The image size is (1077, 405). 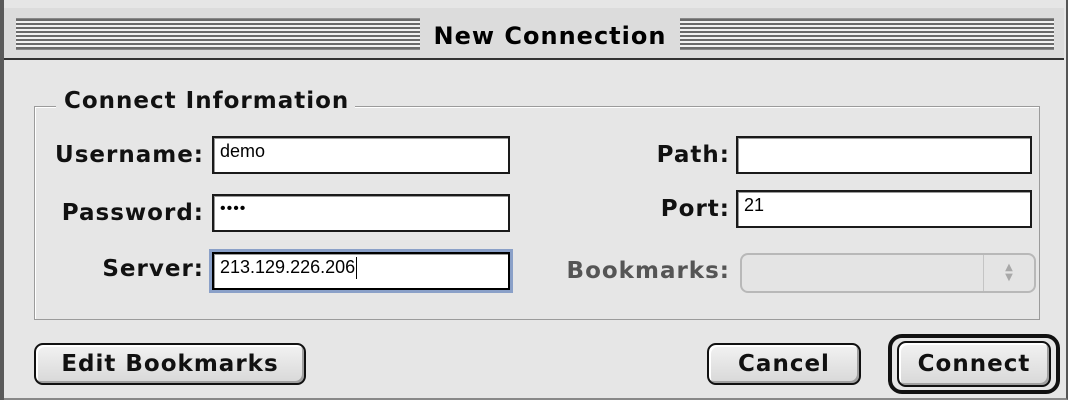 I want to click on password-label: Password:, so click(x=132, y=213).